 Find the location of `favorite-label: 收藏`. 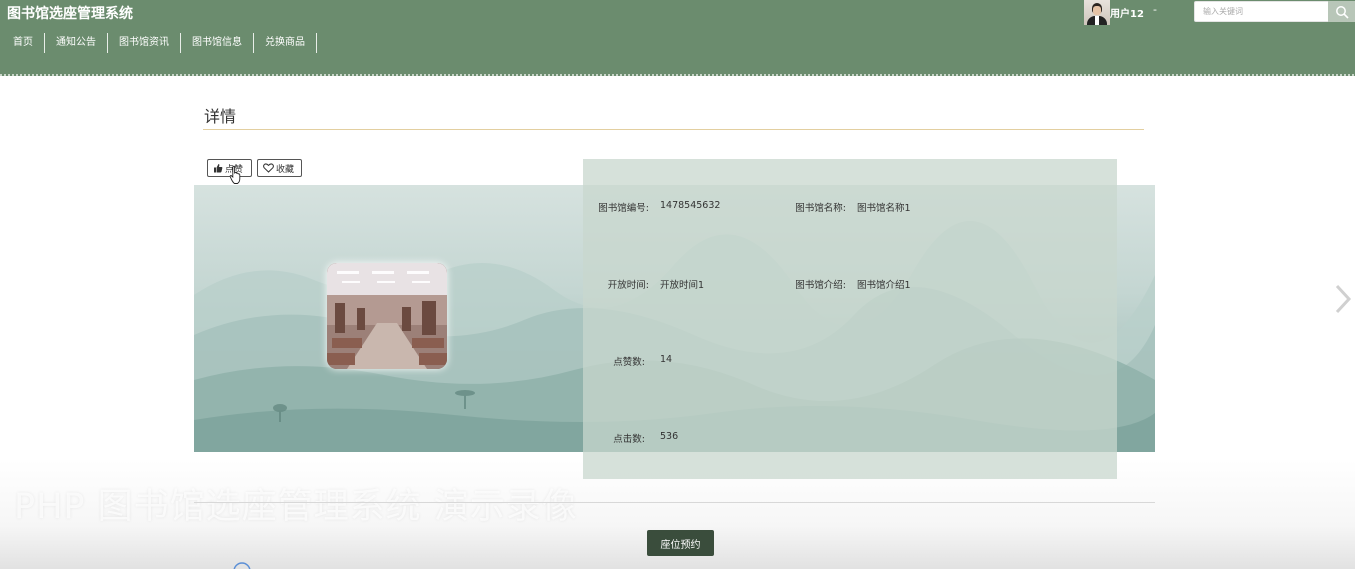

favorite-label: 收藏 is located at coordinates (285, 169).